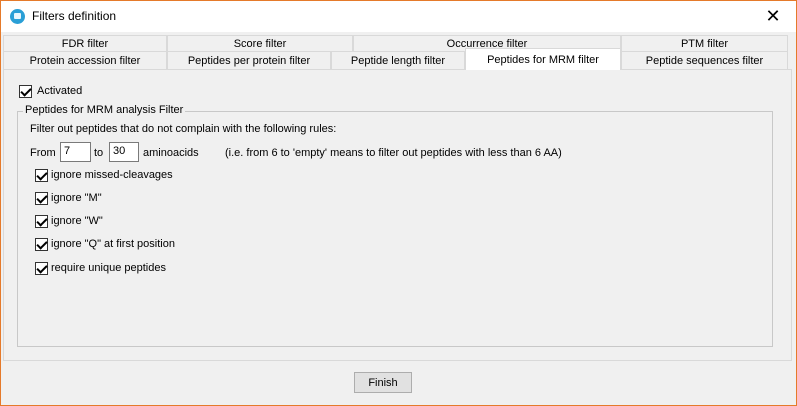  I want to click on option-label: ignore "W", so click(77, 221).